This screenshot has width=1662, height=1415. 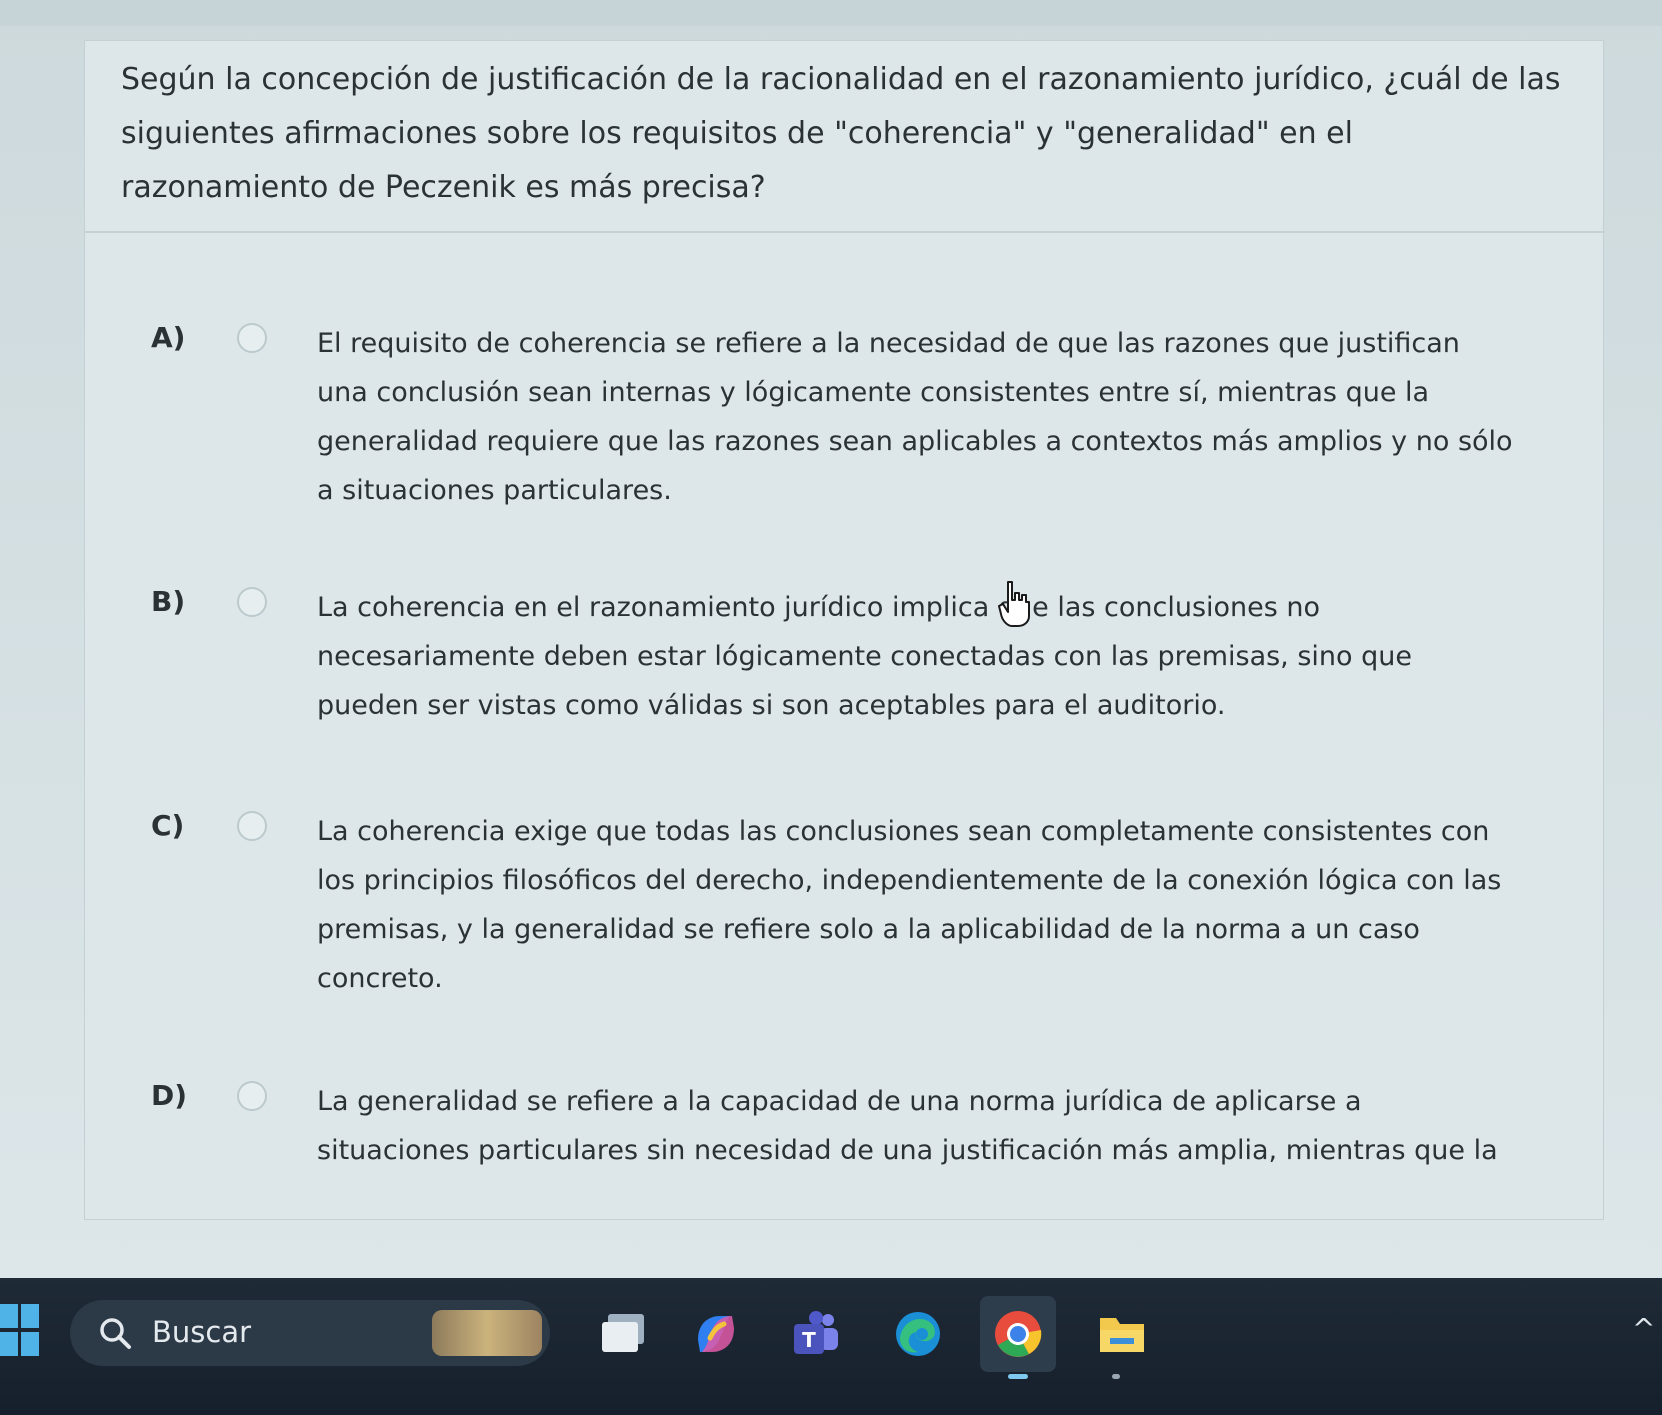 I want to click on task-view-icon, so click(x=624, y=1334).